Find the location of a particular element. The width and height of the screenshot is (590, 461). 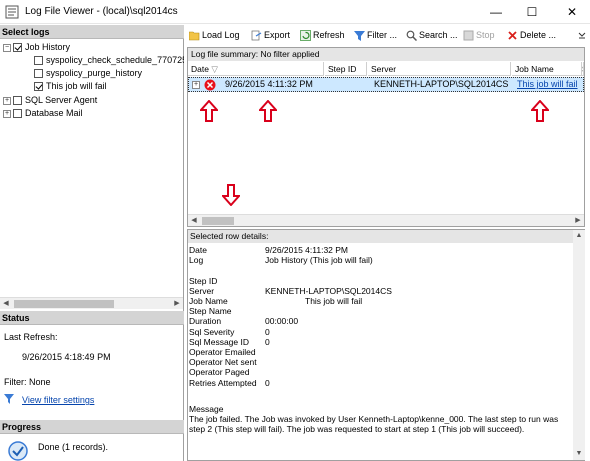

column-header-date: Date ▽ is located at coordinates (256, 69).